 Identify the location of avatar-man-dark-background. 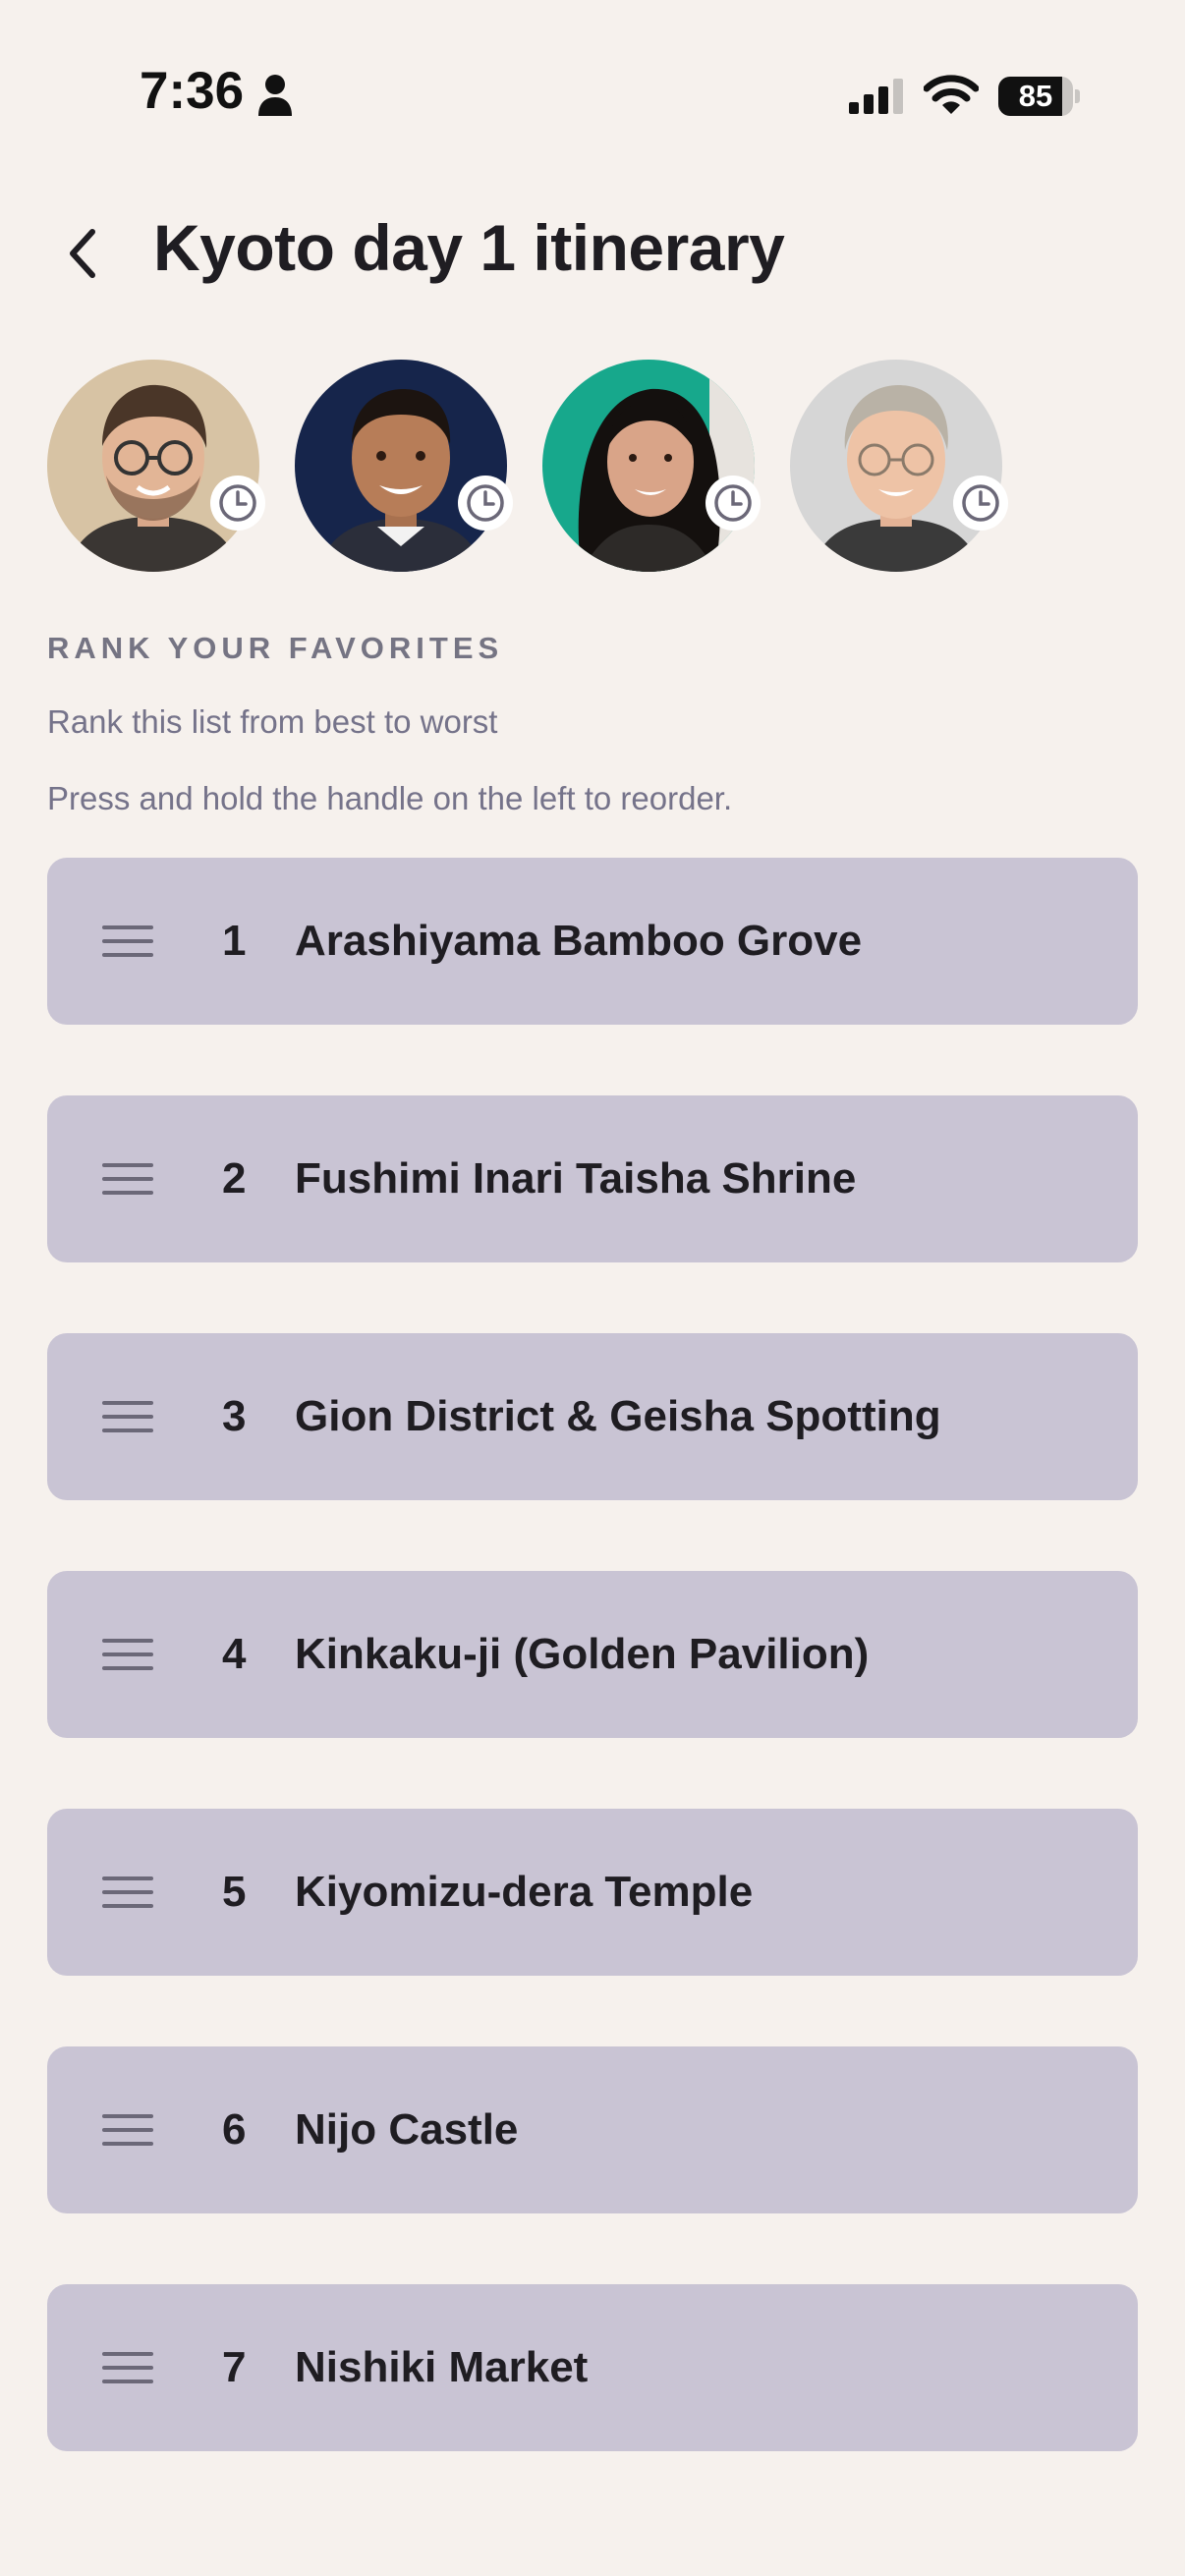
(401, 466).